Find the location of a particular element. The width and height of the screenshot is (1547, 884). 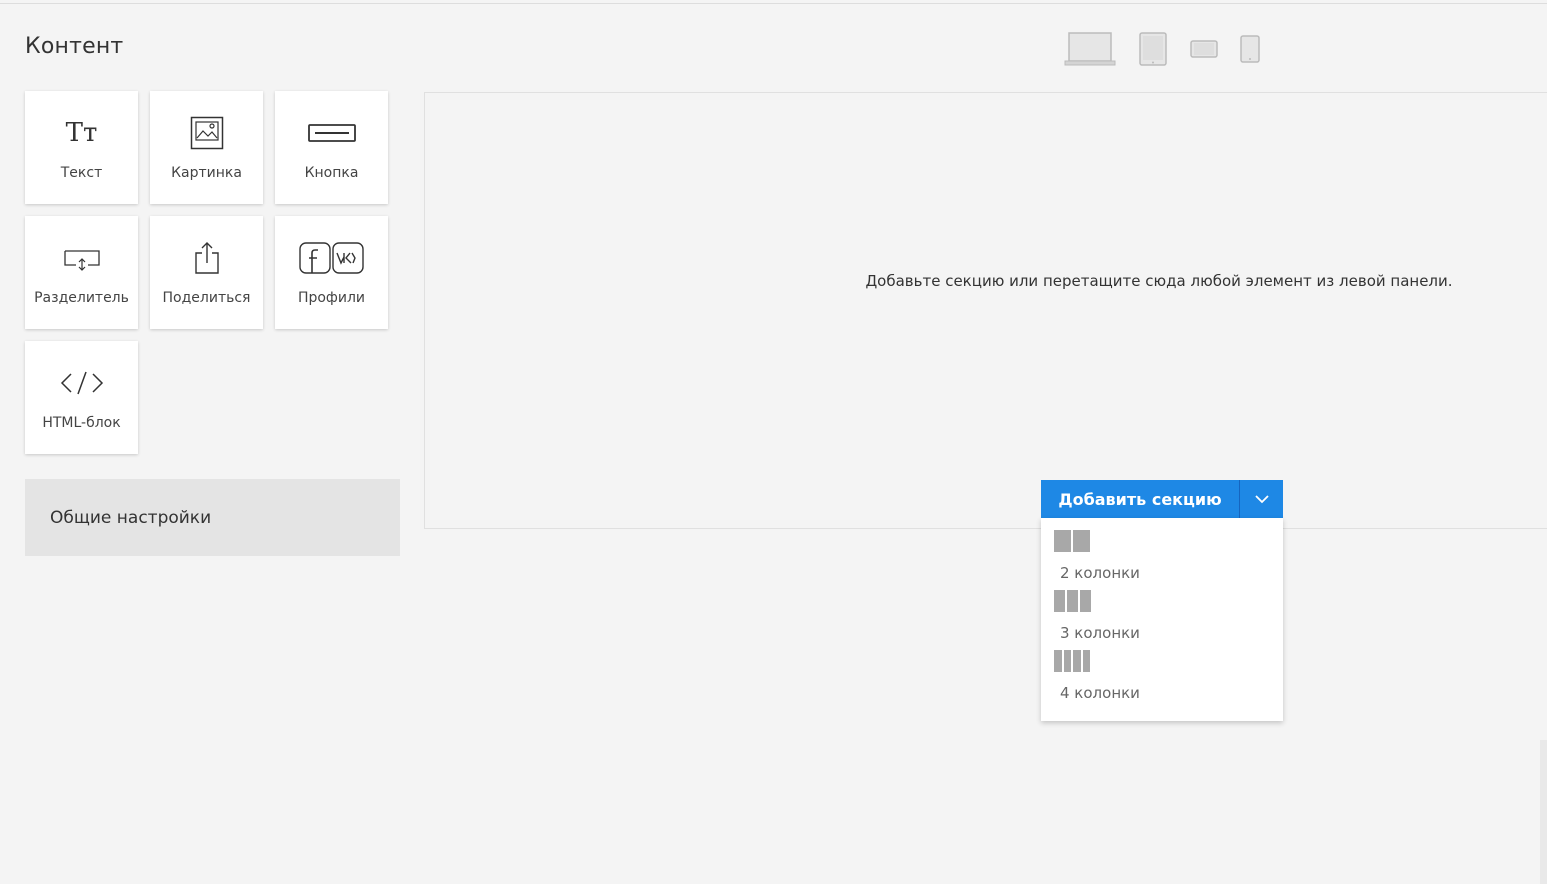

tile-button: Кнопка is located at coordinates (331, 147).